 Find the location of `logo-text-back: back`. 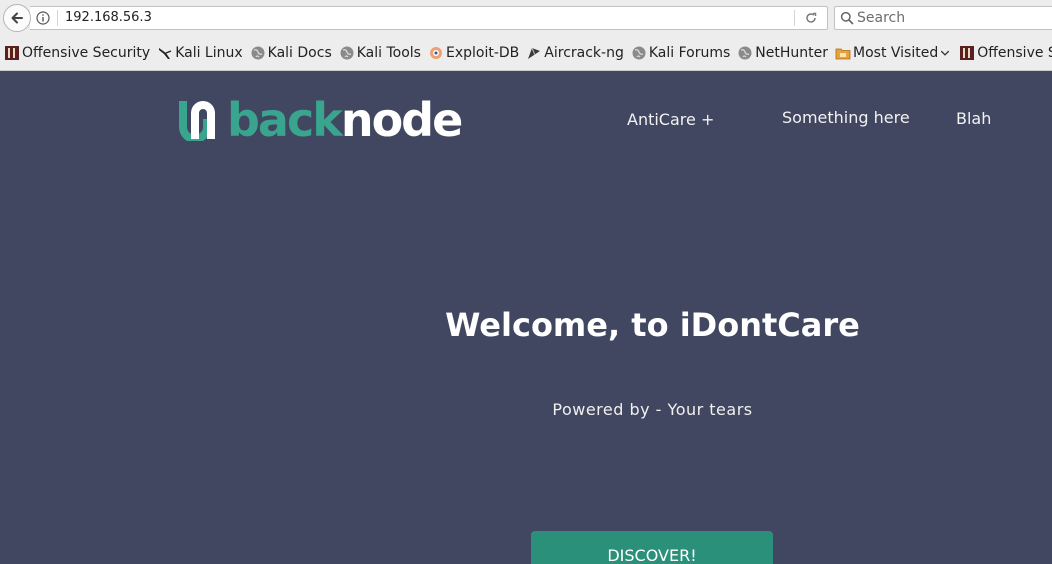

logo-text-back: back is located at coordinates (285, 120).